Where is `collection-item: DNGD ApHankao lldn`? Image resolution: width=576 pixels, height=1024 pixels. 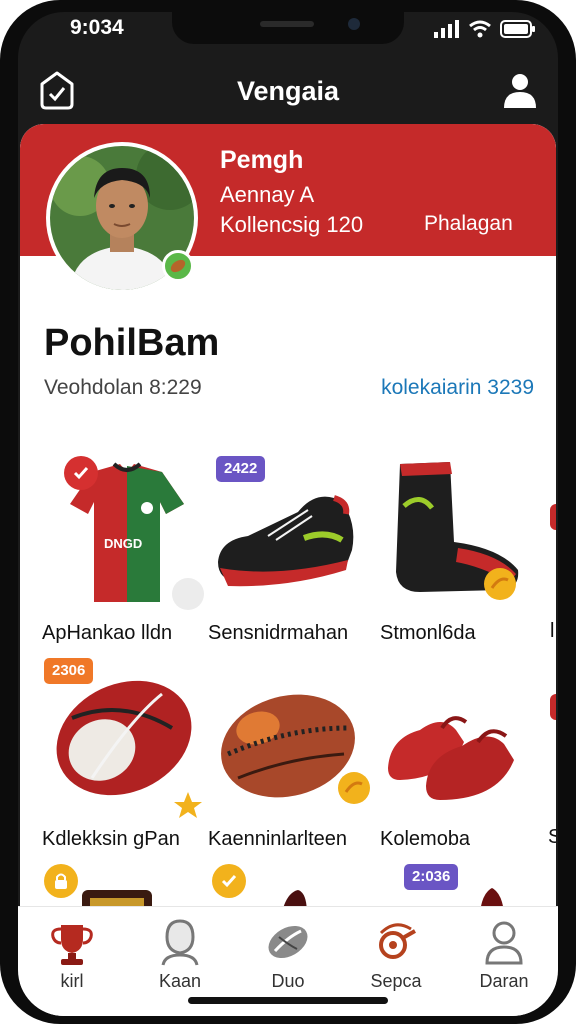 collection-item: DNGD ApHankao lldn is located at coordinates (127, 550).